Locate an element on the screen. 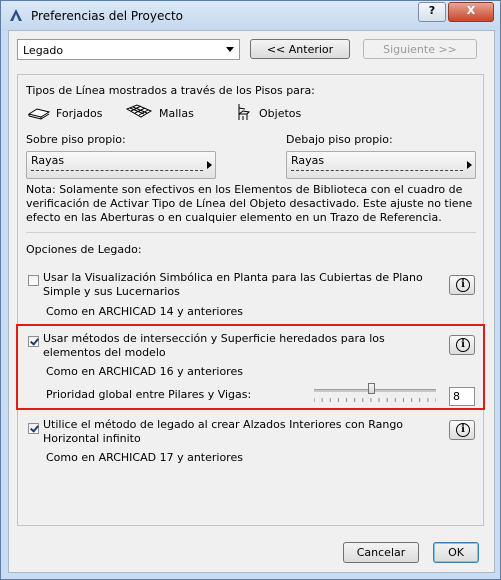  info-button-1: i is located at coordinates (462, 285).